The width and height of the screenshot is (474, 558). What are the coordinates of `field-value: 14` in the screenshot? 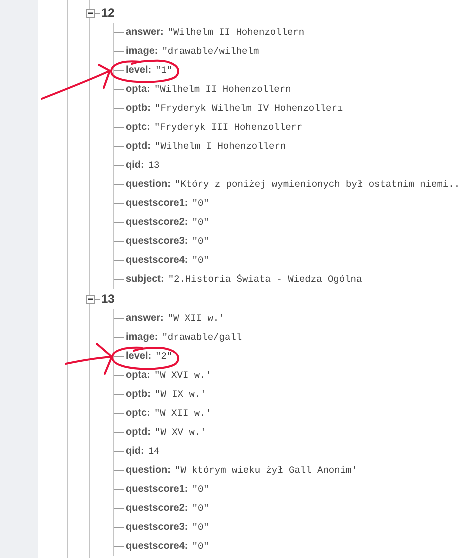 It's located at (154, 451).